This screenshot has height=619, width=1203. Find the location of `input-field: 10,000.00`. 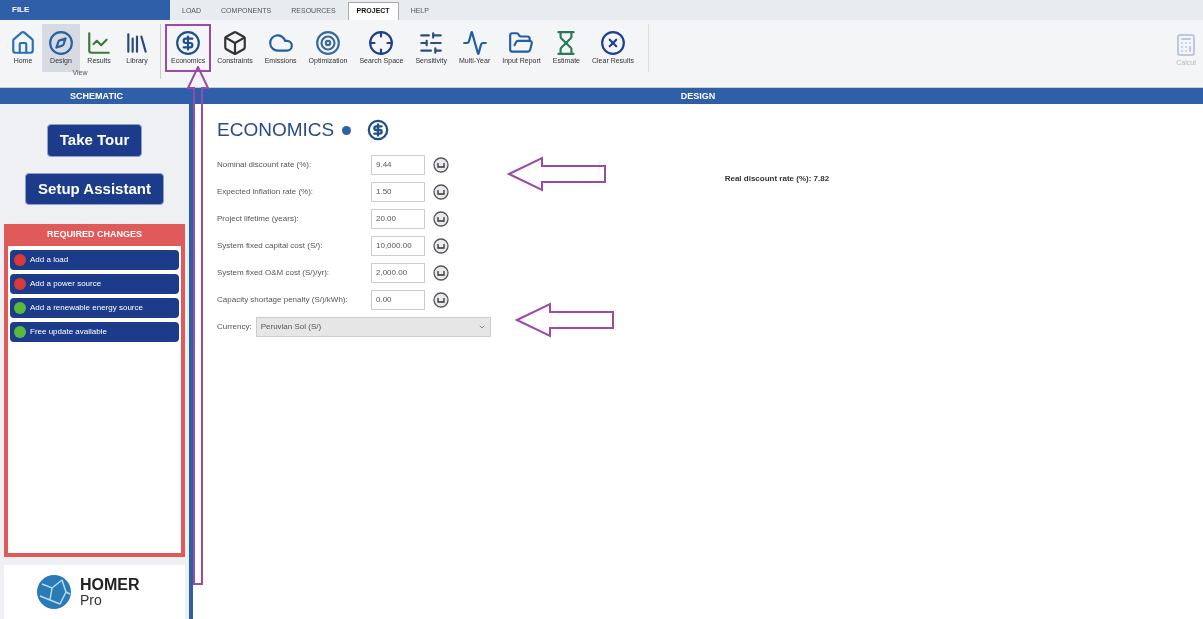

input-field: 10,000.00 is located at coordinates (398, 245).